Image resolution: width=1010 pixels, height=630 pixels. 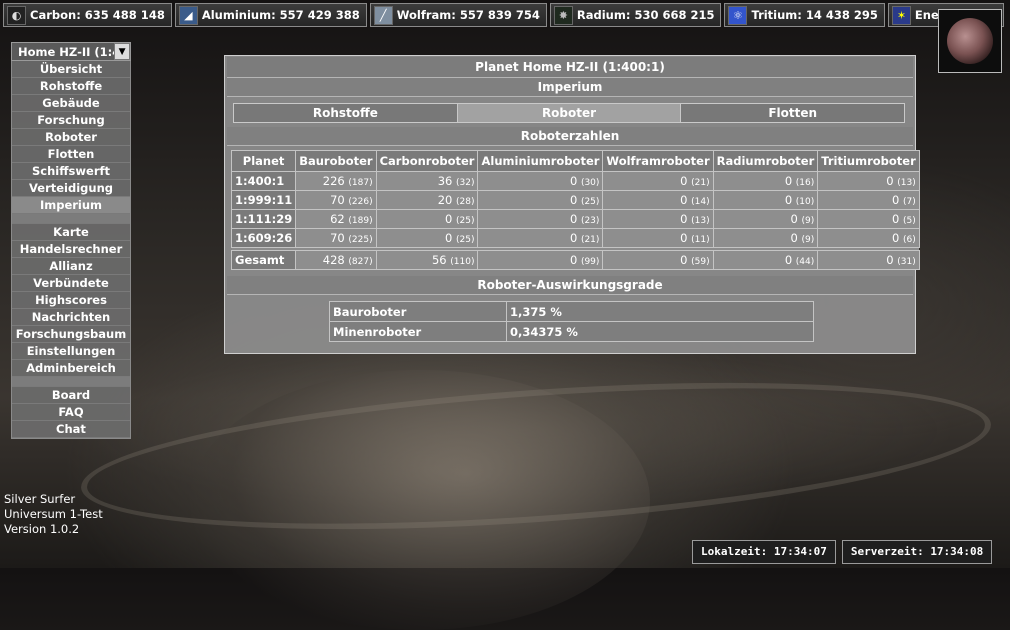 What do you see at coordinates (765, 260) in the screenshot?
I see `value-cell: 0 (44)` at bounding box center [765, 260].